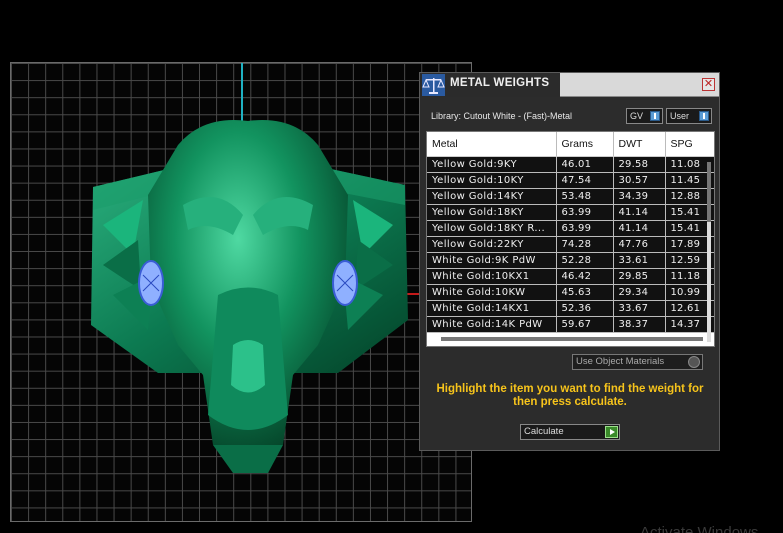 Image resolution: width=783 pixels, height=533 pixels. I want to click on column-header-spg: SPG, so click(689, 144).